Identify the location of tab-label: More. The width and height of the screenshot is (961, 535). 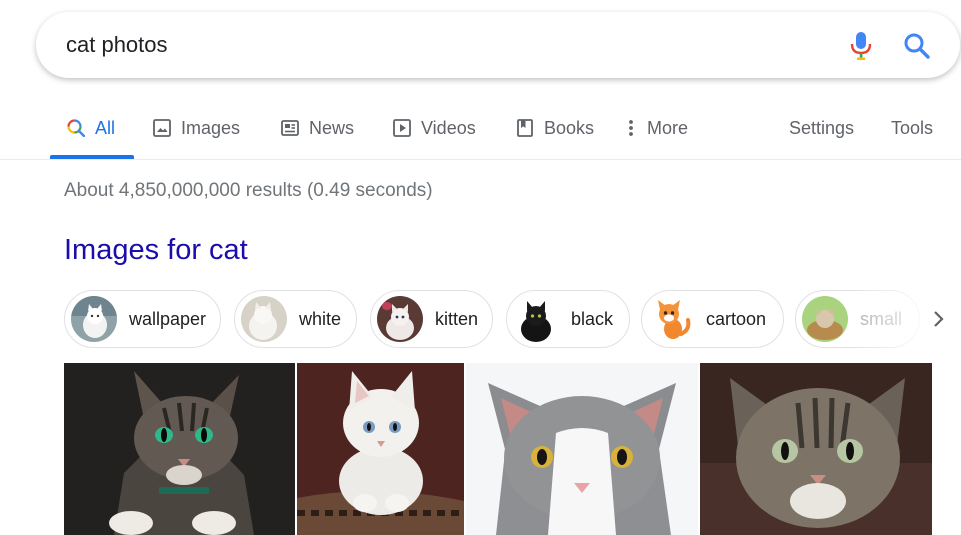
(668, 127).